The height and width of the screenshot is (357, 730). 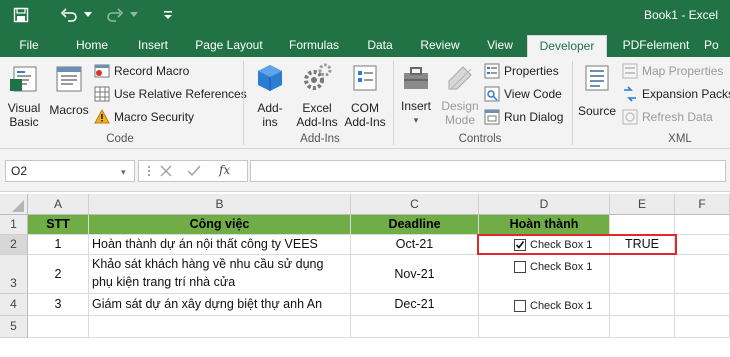 I want to click on expansion-packs-icon, so click(x=630, y=94).